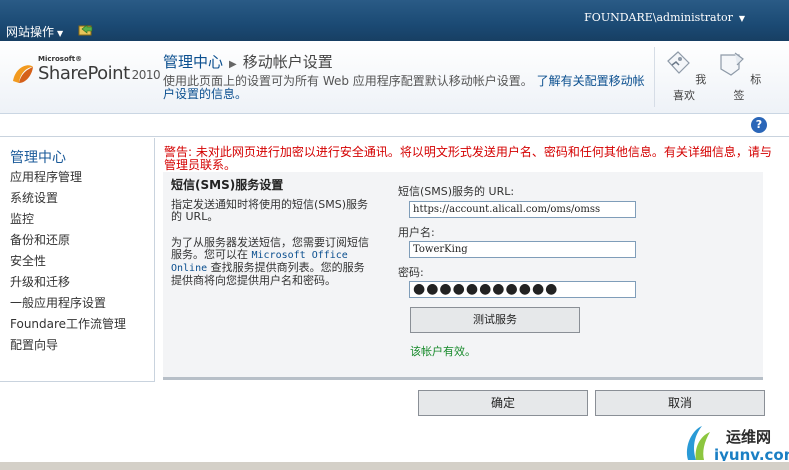 The image size is (789, 470). What do you see at coordinates (522, 209) in the screenshot?
I see `url-input: https://account.alicall.com/oms/omss` at bounding box center [522, 209].